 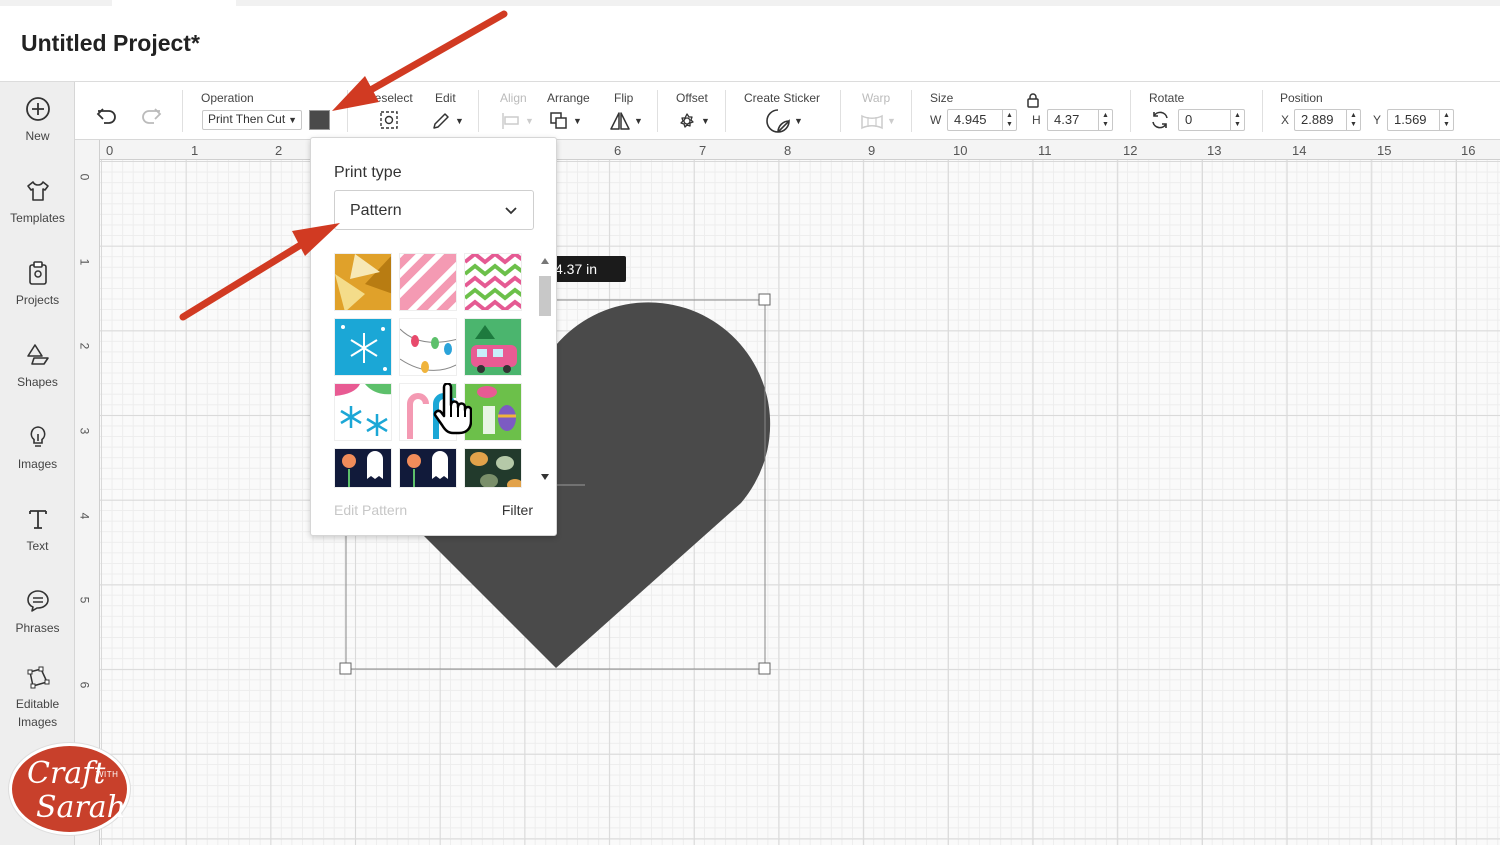 What do you see at coordinates (420, 60) in the screenshot?
I see `annotation-arrow-color-swatch` at bounding box center [420, 60].